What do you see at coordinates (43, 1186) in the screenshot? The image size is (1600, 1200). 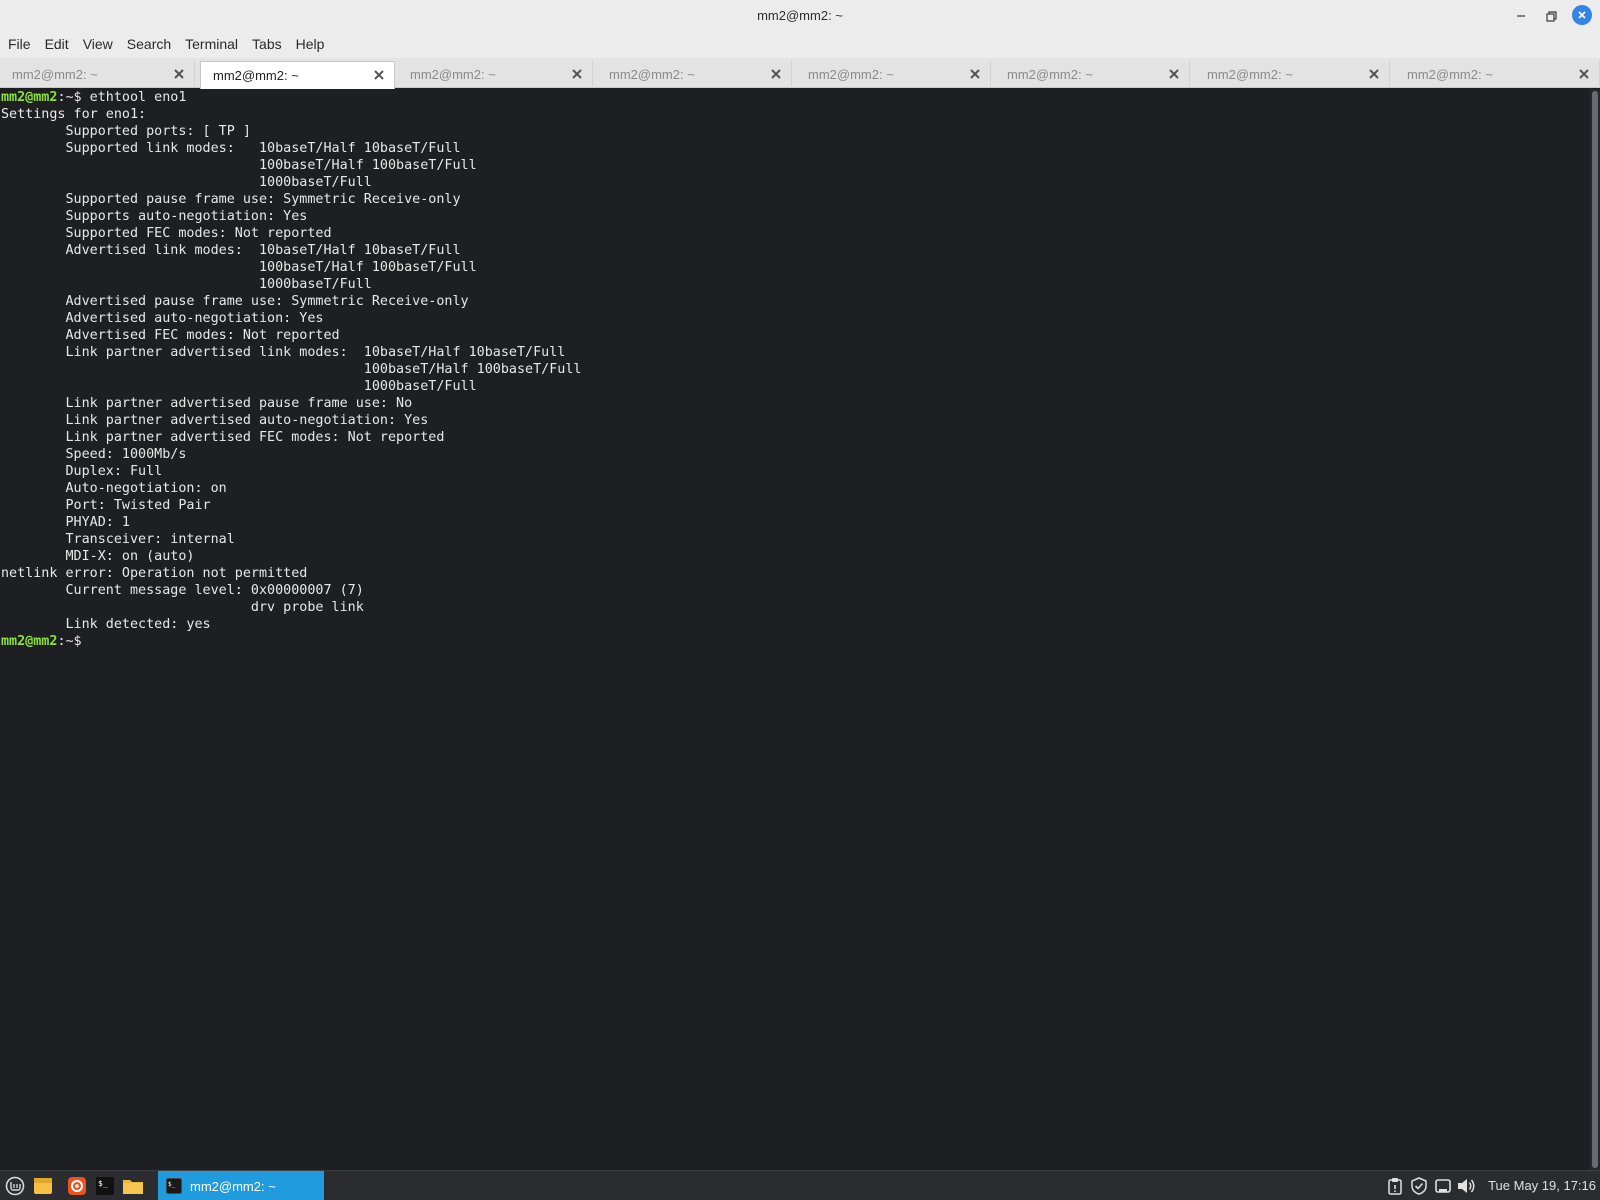 I see `files-icon` at bounding box center [43, 1186].